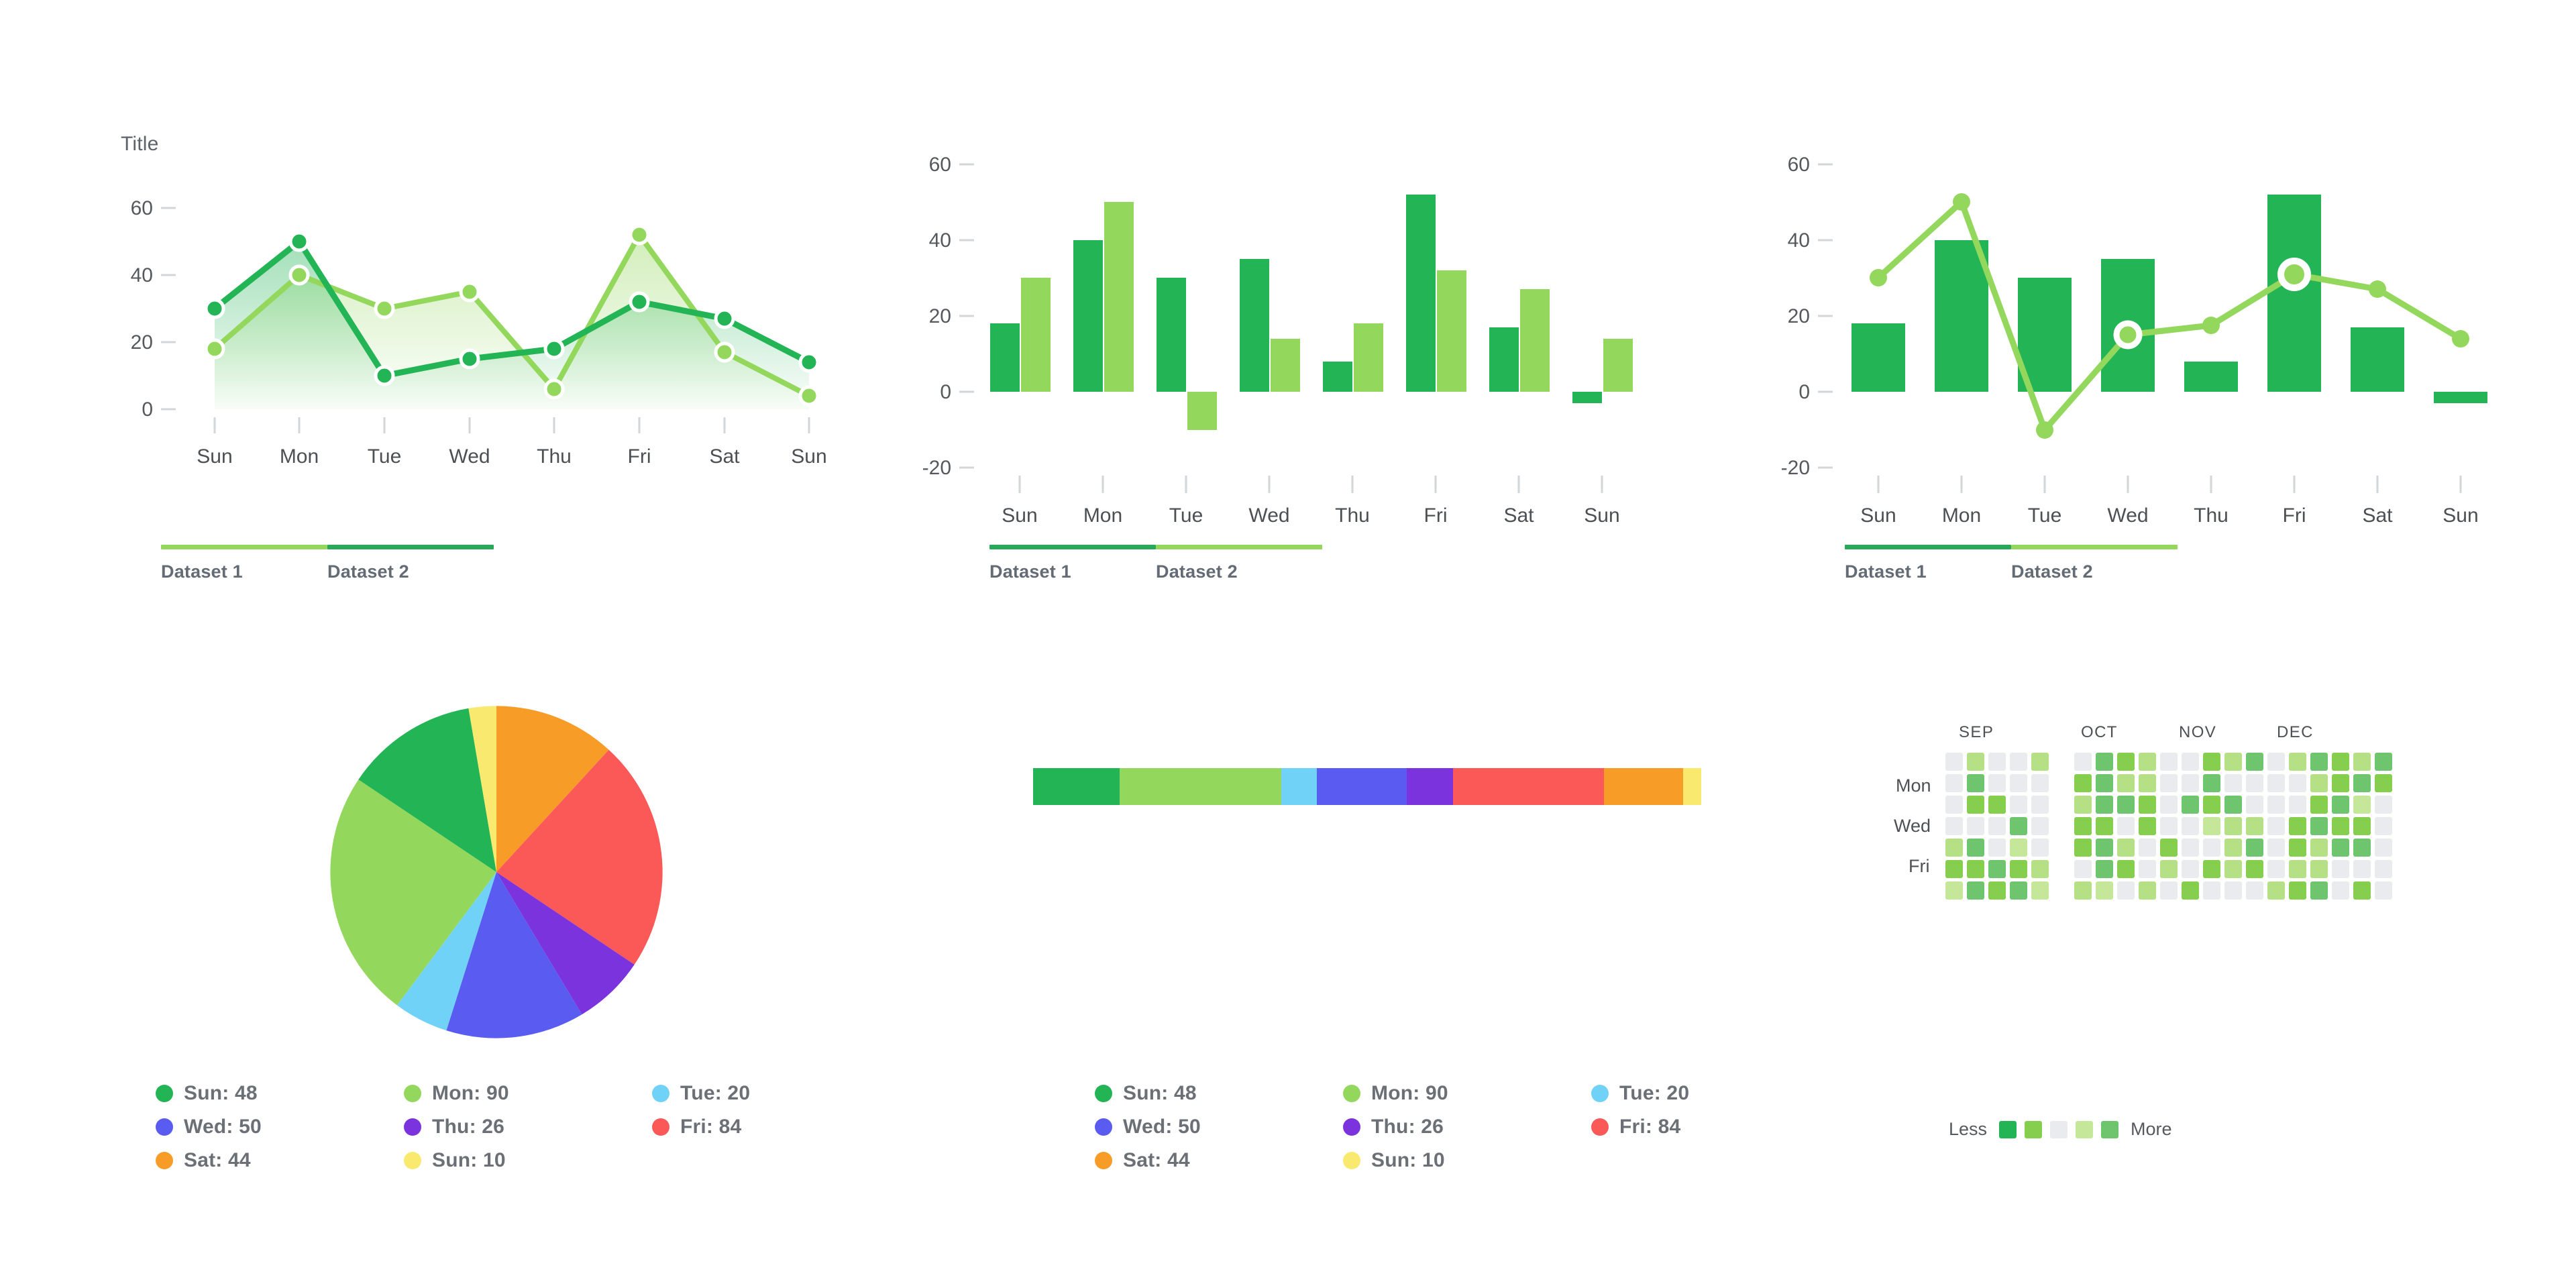  I want to click on legend-item-thu-26: Thu: 26, so click(528, 1127).